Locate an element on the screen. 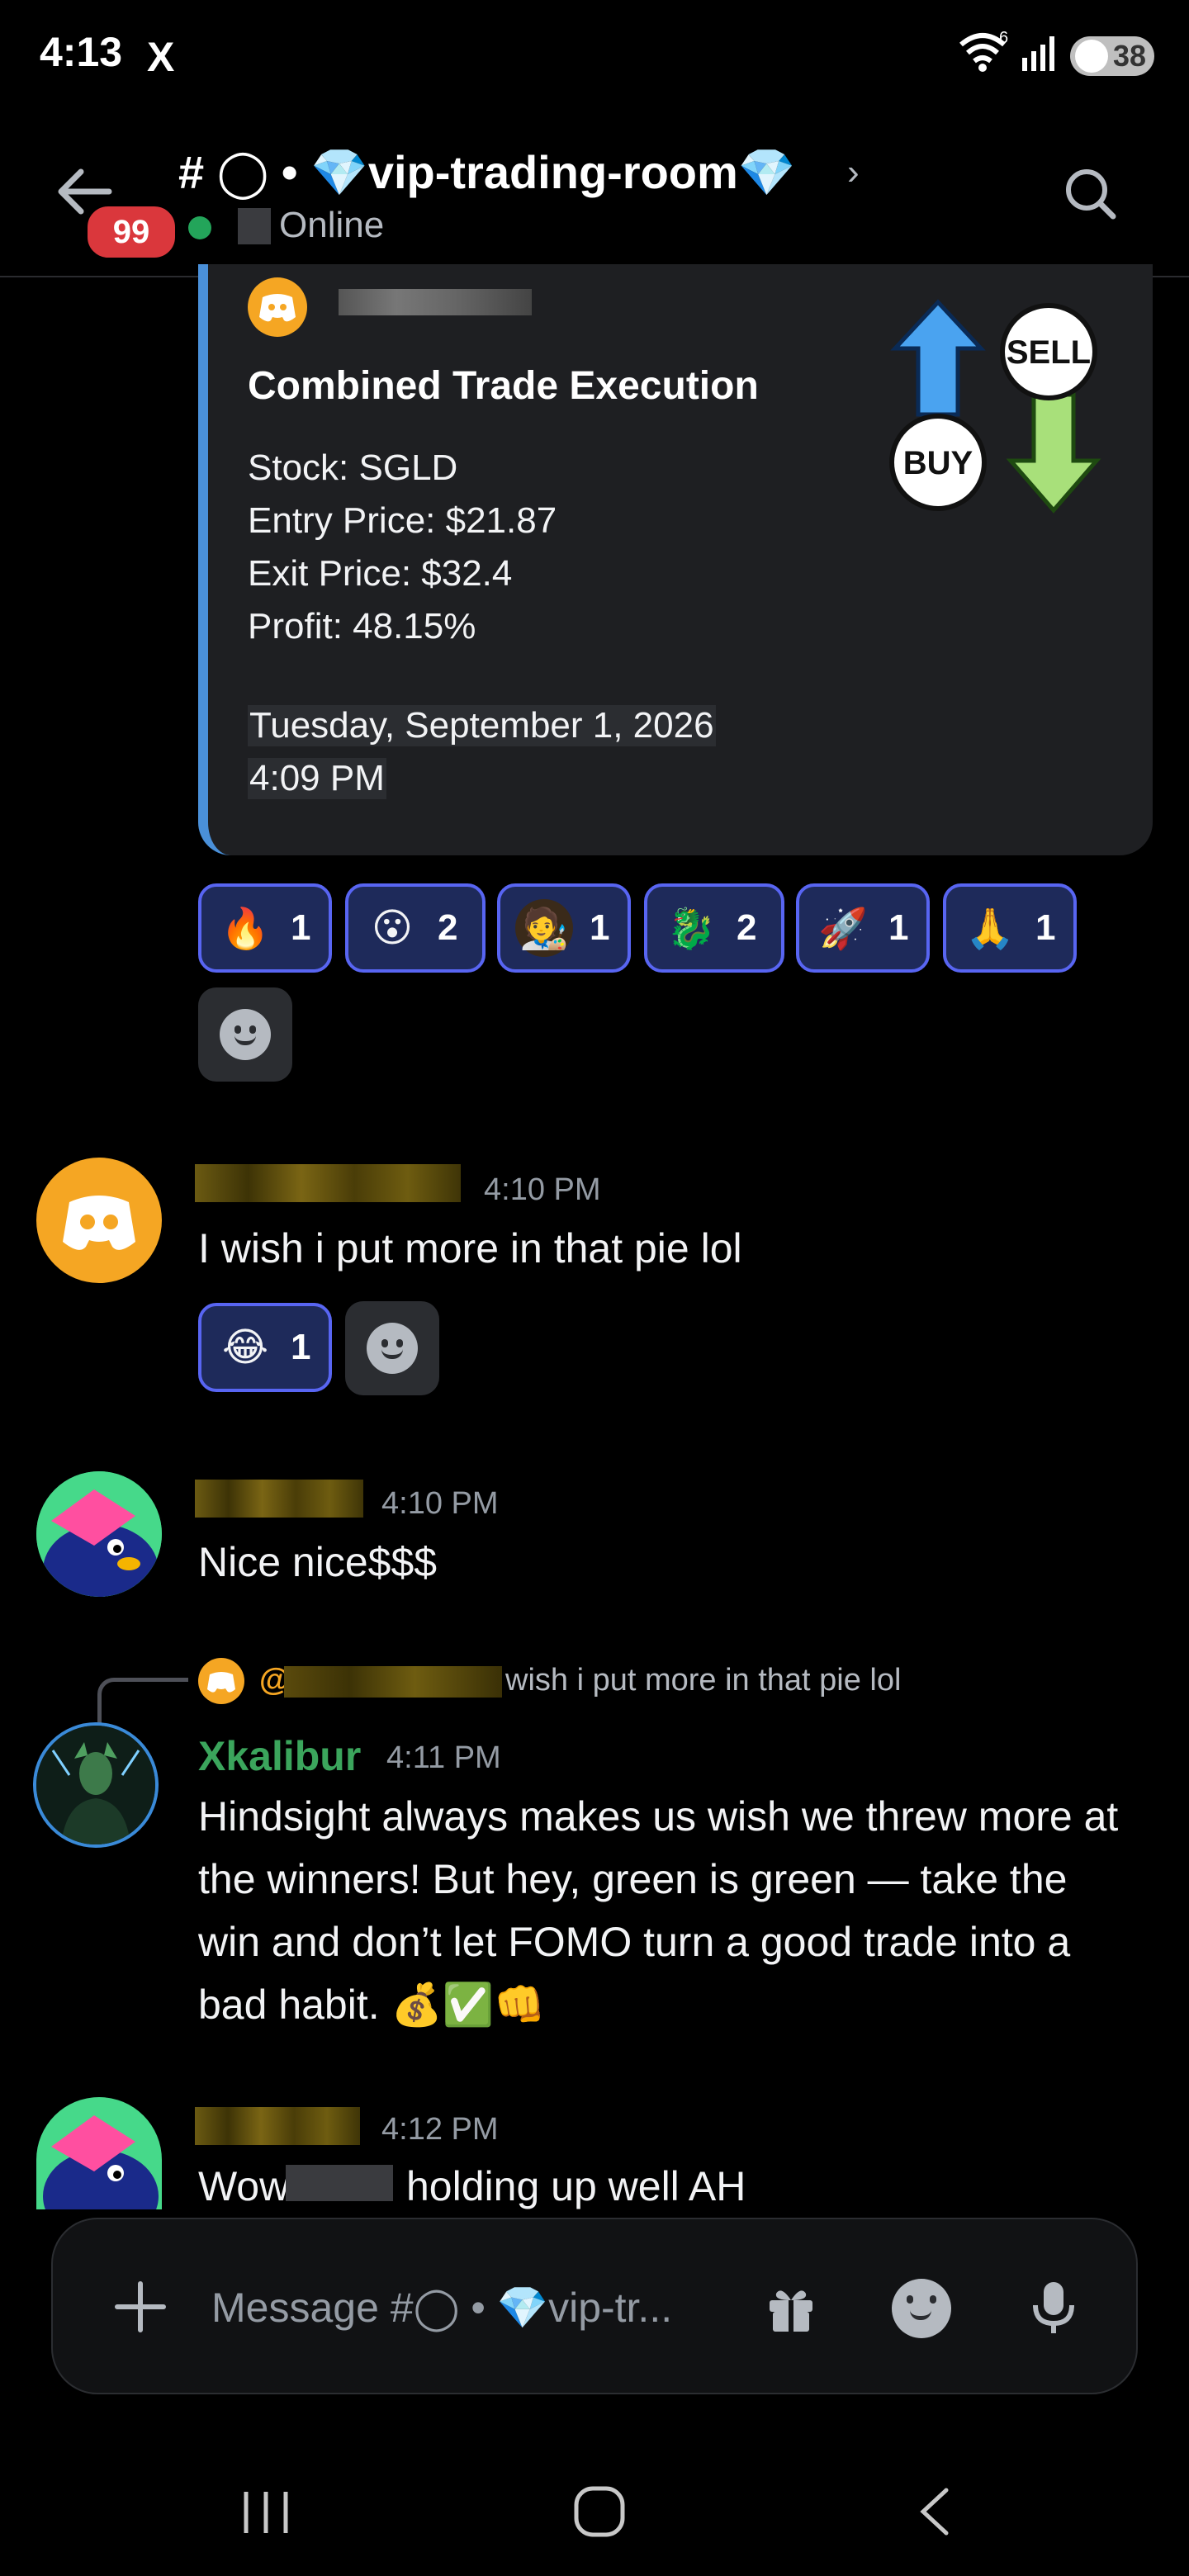 The image size is (1189, 2576). reply-connector is located at coordinates (142, 1704).